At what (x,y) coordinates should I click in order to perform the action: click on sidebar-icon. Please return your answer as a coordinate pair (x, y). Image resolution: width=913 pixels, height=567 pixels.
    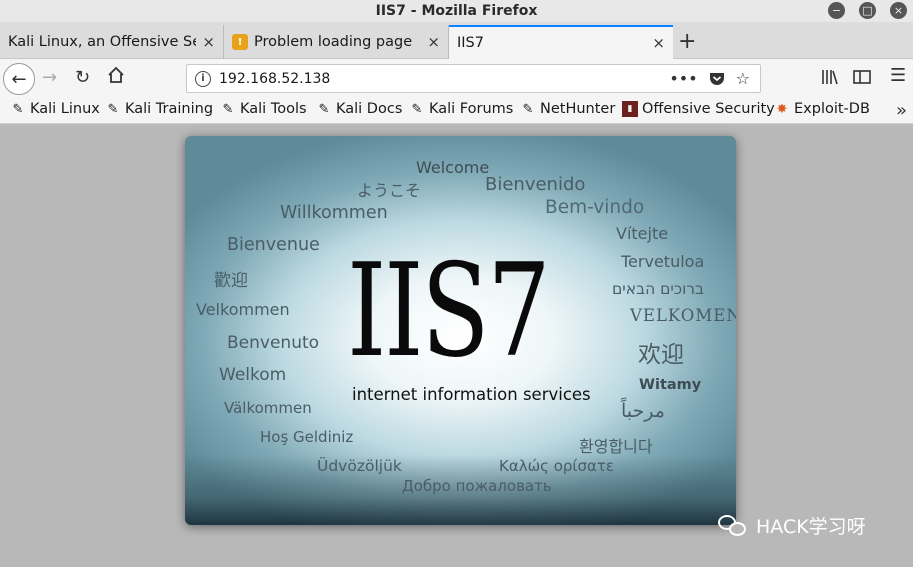
    Looking at the image, I should click on (862, 77).